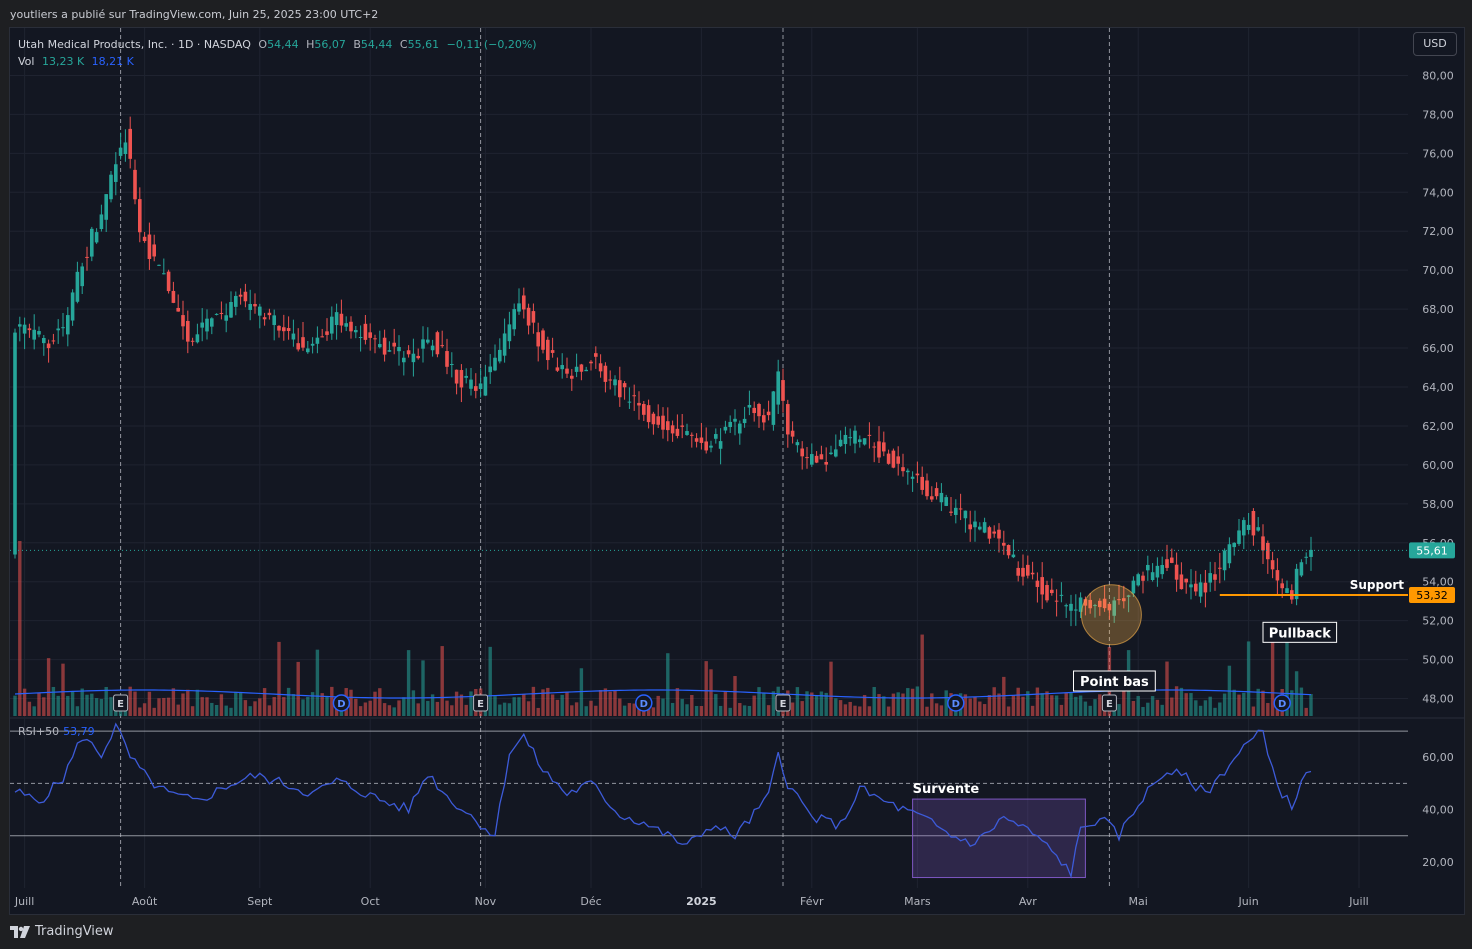  Describe the element at coordinates (263, 44) in the screenshot. I see `legend-open-label: O` at that location.